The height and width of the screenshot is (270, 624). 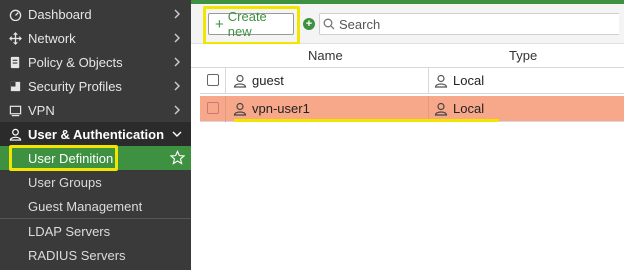 I want to click on sidebar-item-label: User & Authentication, so click(x=96, y=134).